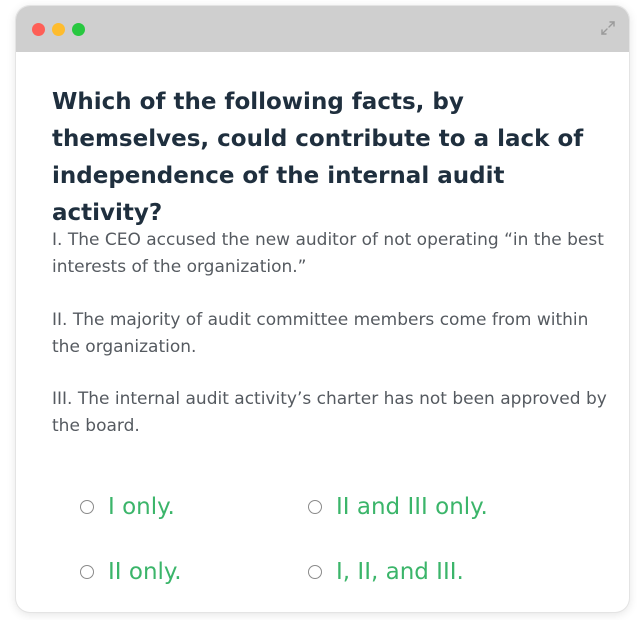 The height and width of the screenshot is (620, 637). What do you see at coordinates (322, 29) in the screenshot?
I see `title-bar` at bounding box center [322, 29].